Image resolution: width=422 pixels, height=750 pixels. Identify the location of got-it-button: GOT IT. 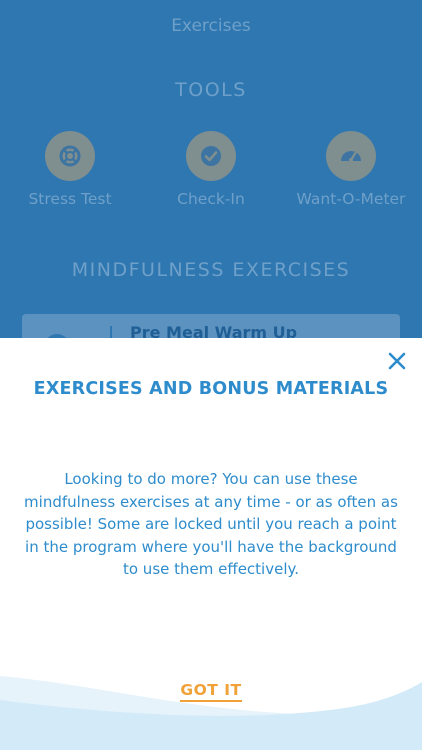
(211, 691).